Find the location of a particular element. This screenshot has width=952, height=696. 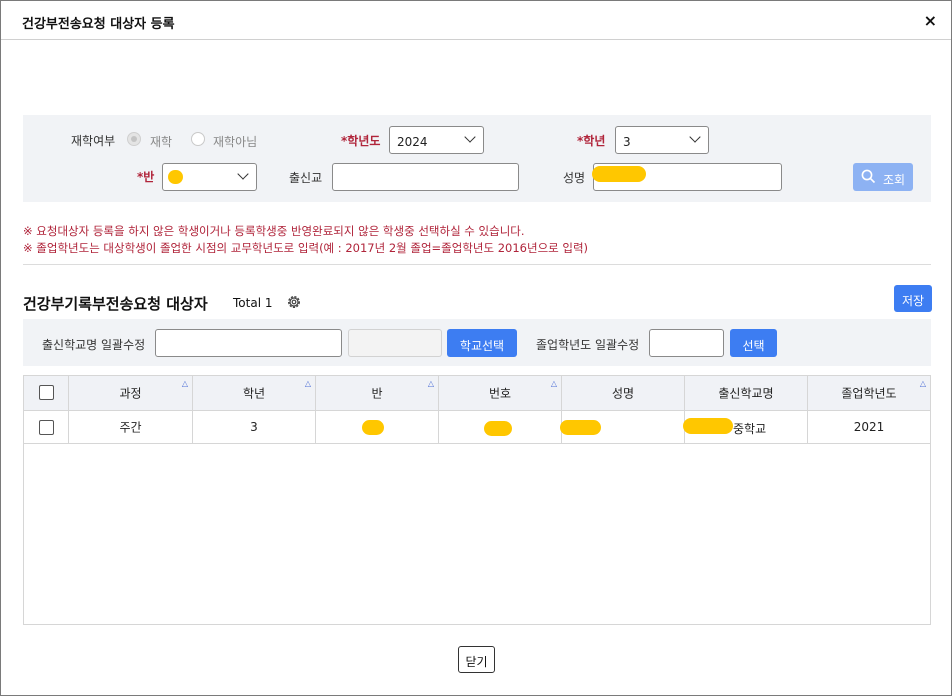

column-header: 졸업학년도 △ is located at coordinates (869, 393).